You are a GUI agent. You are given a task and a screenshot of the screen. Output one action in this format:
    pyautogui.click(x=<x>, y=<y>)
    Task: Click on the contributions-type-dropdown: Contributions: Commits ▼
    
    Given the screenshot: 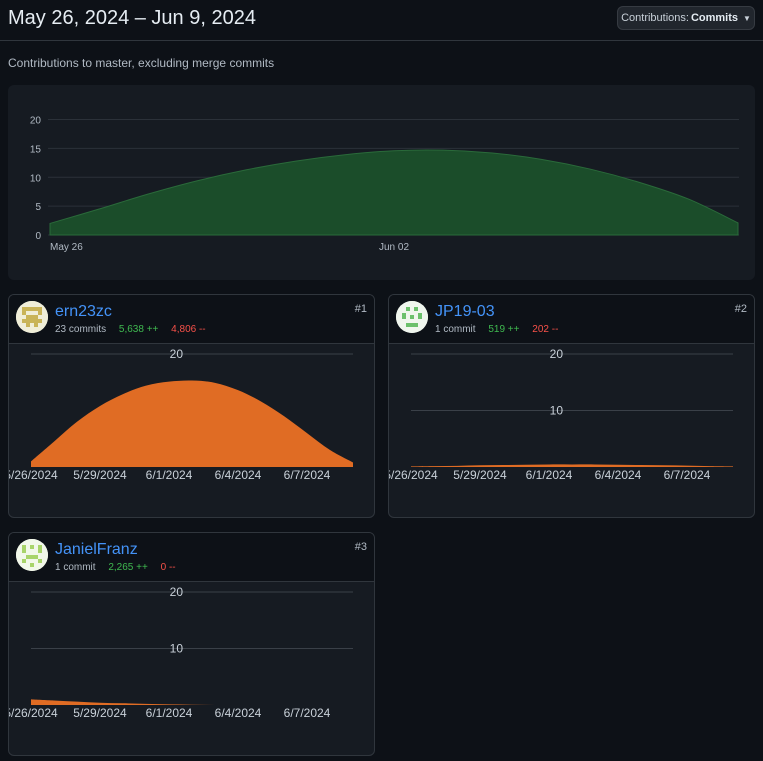 What is the action you would take?
    pyautogui.click(x=686, y=18)
    